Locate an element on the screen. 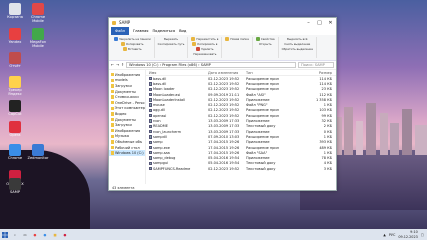 The width and height of the screenshot is (427, 240). desktop-icon: Отчёт is located at coordinates (15, 60).